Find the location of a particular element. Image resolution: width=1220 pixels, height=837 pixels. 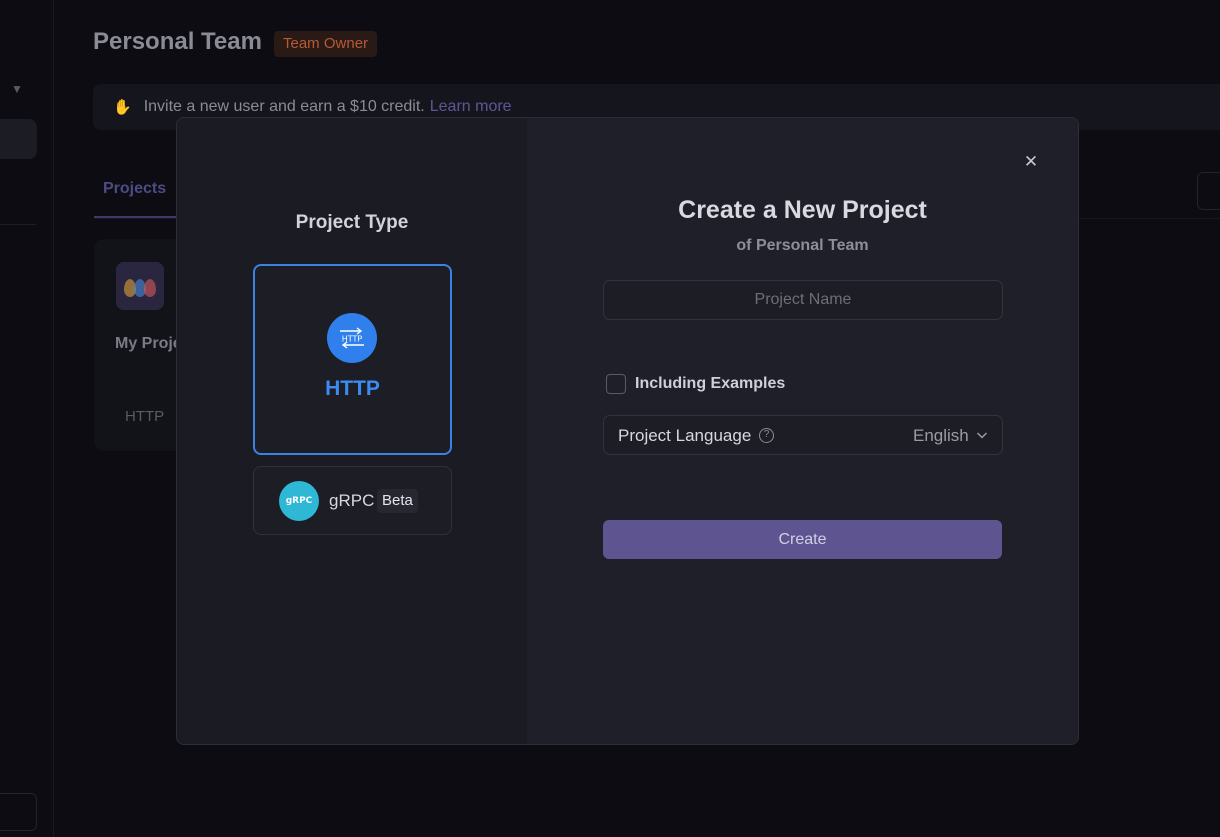

toolbar-button is located at coordinates (1208, 191).